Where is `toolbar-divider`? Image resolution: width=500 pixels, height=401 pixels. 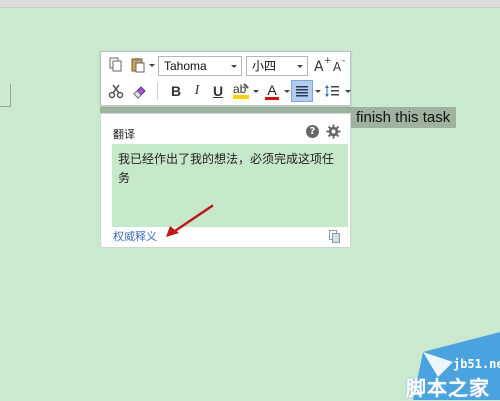 toolbar-divider is located at coordinates (157, 91).